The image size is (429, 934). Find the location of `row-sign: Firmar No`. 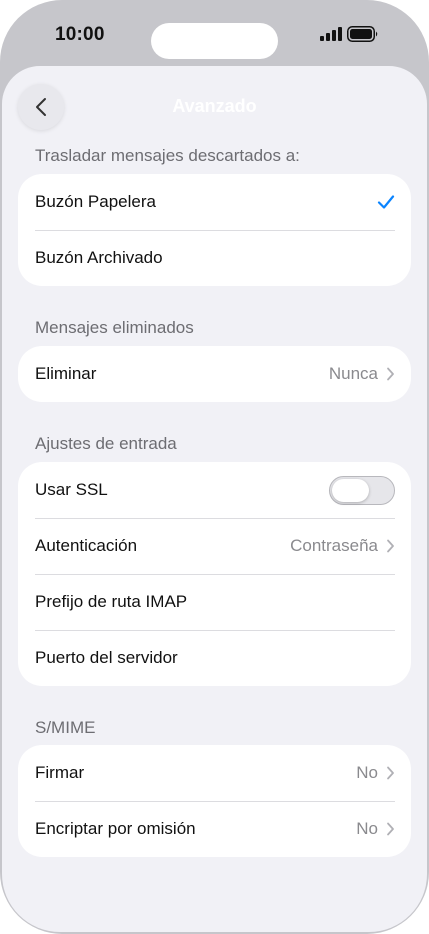

row-sign: Firmar No is located at coordinates (214, 773).